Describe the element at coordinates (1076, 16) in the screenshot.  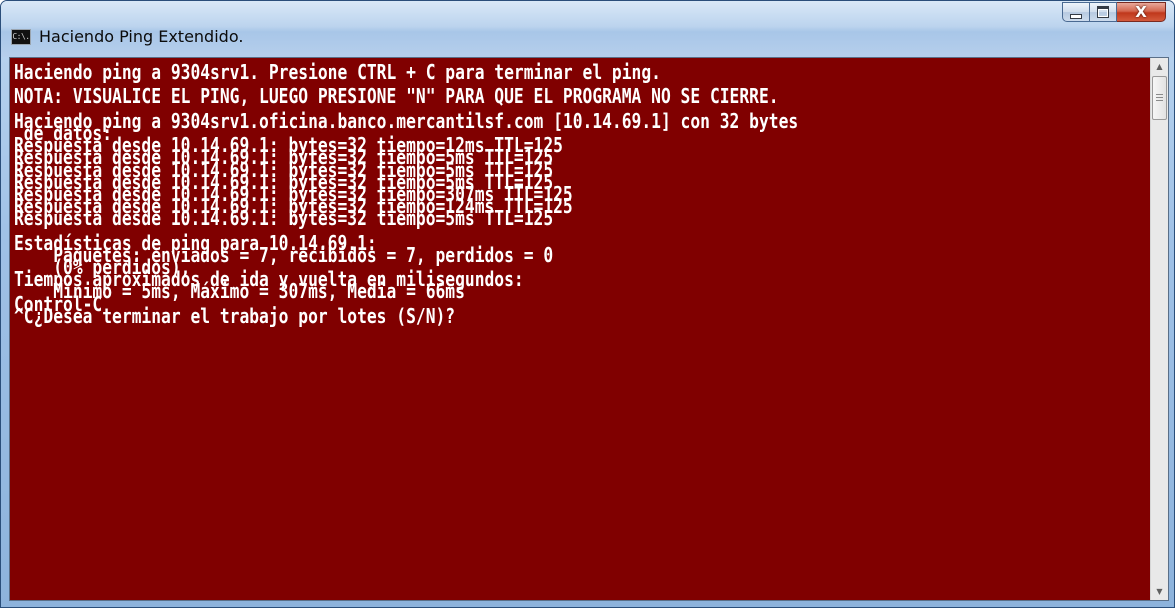
I see `minimize-icon` at that location.